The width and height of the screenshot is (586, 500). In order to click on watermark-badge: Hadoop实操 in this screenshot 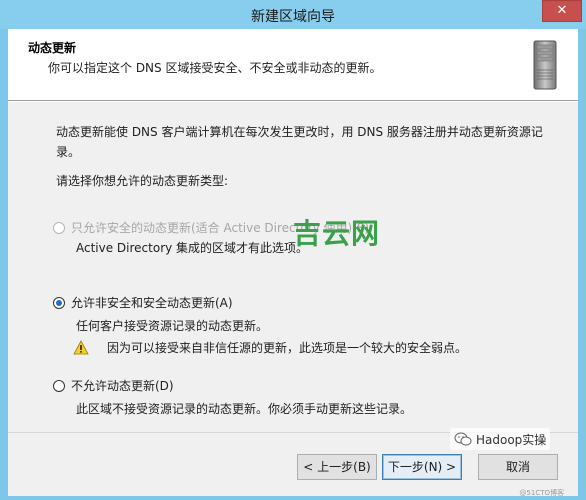, I will do `click(500, 439)`.